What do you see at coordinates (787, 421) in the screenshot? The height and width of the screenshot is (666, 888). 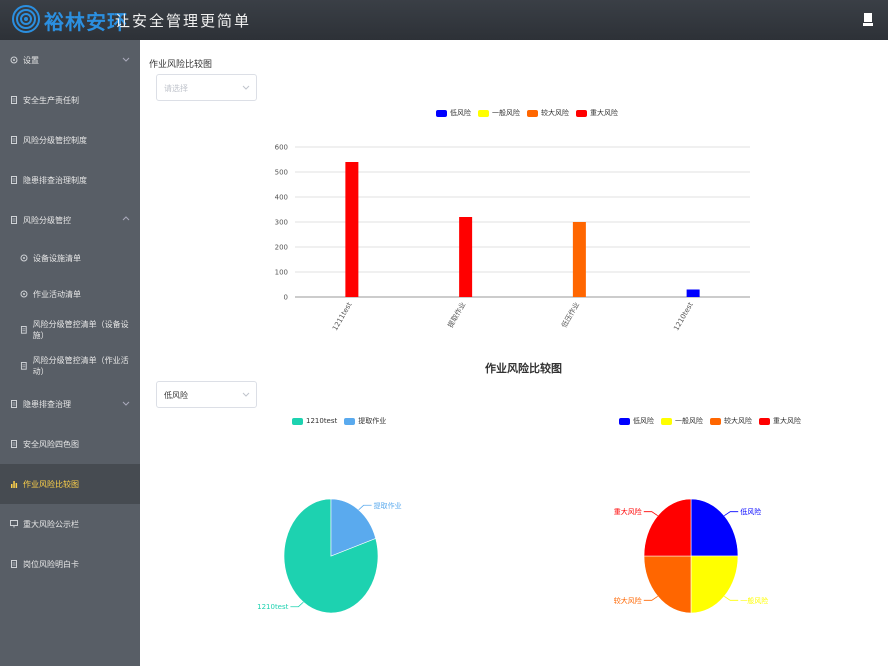 I see `legend-label: 重大风险` at bounding box center [787, 421].